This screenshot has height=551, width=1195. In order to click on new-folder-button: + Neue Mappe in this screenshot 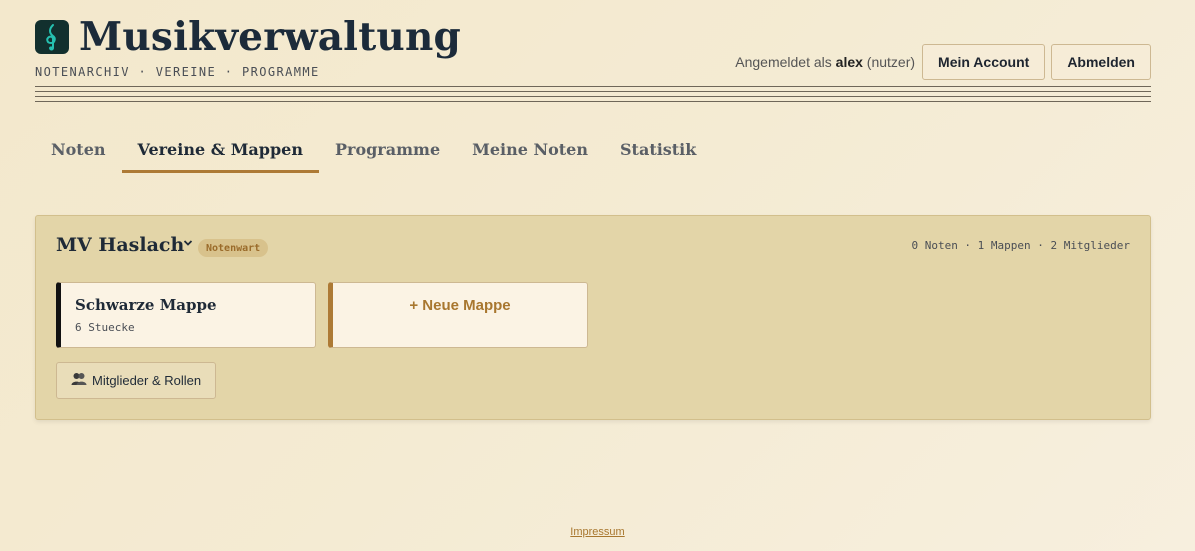, I will do `click(458, 315)`.